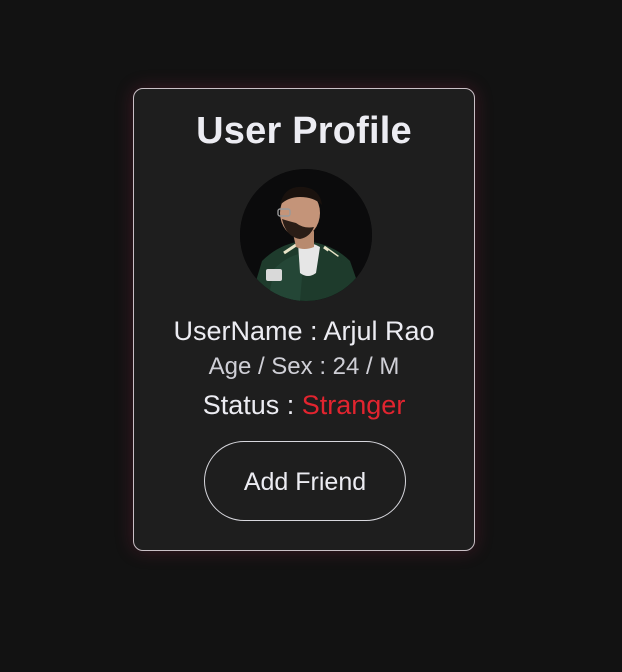 This screenshot has width=622, height=672. Describe the element at coordinates (305, 481) in the screenshot. I see `add-friend-button: Add Friend` at that location.